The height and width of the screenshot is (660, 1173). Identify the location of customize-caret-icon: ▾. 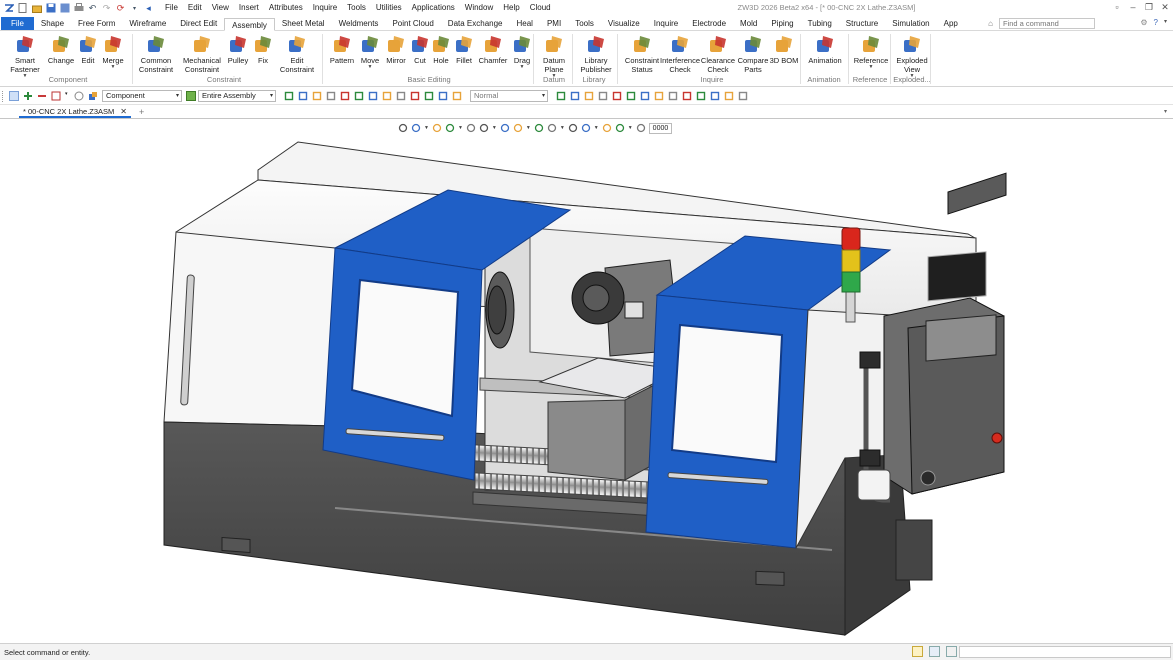
(134, 8).